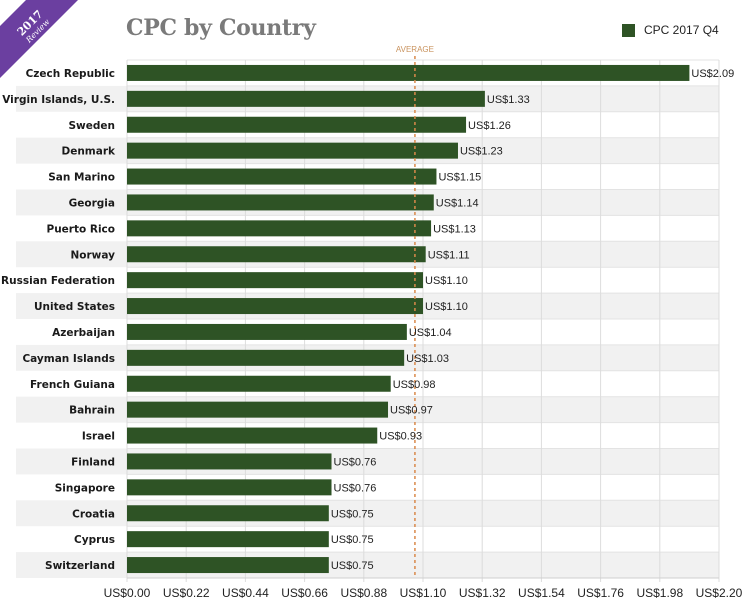 The width and height of the screenshot is (750, 600). Describe the element at coordinates (414, 385) in the screenshot. I see `value-label: US$0.98` at that location.